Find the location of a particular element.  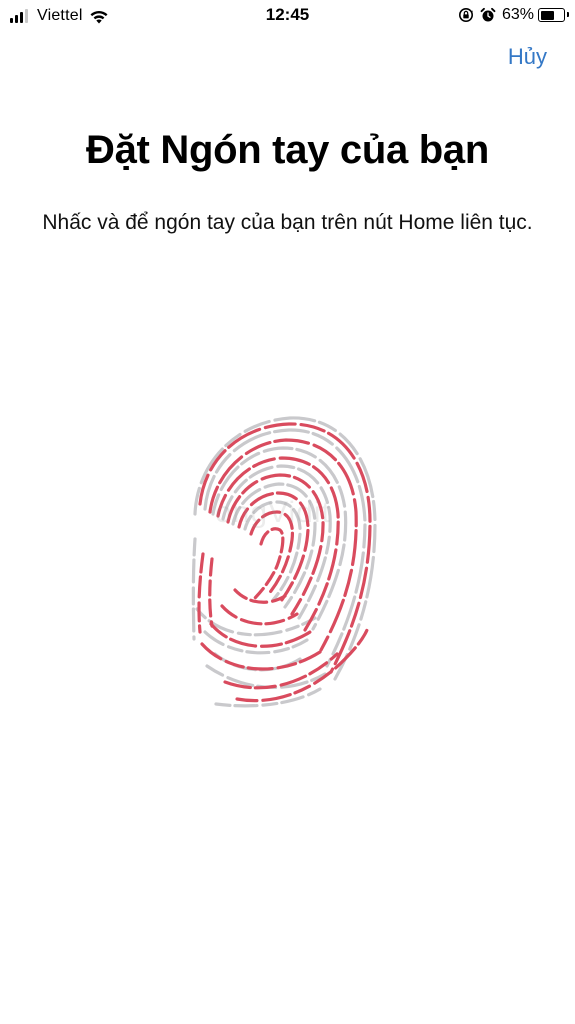

battery-percentage: 63% is located at coordinates (517, 14).